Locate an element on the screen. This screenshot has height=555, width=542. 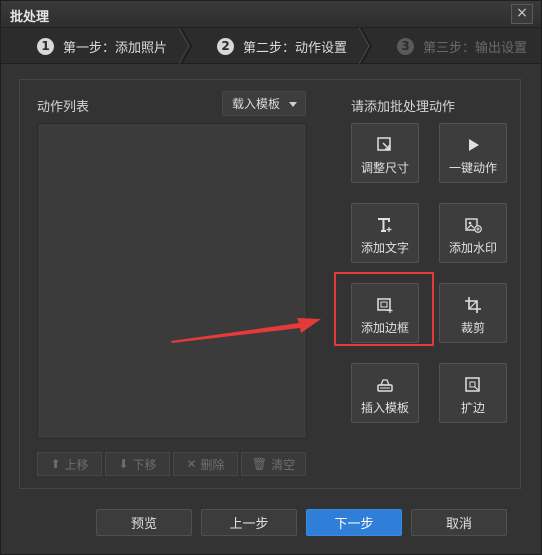
watermark-icon is located at coordinates (473, 225).